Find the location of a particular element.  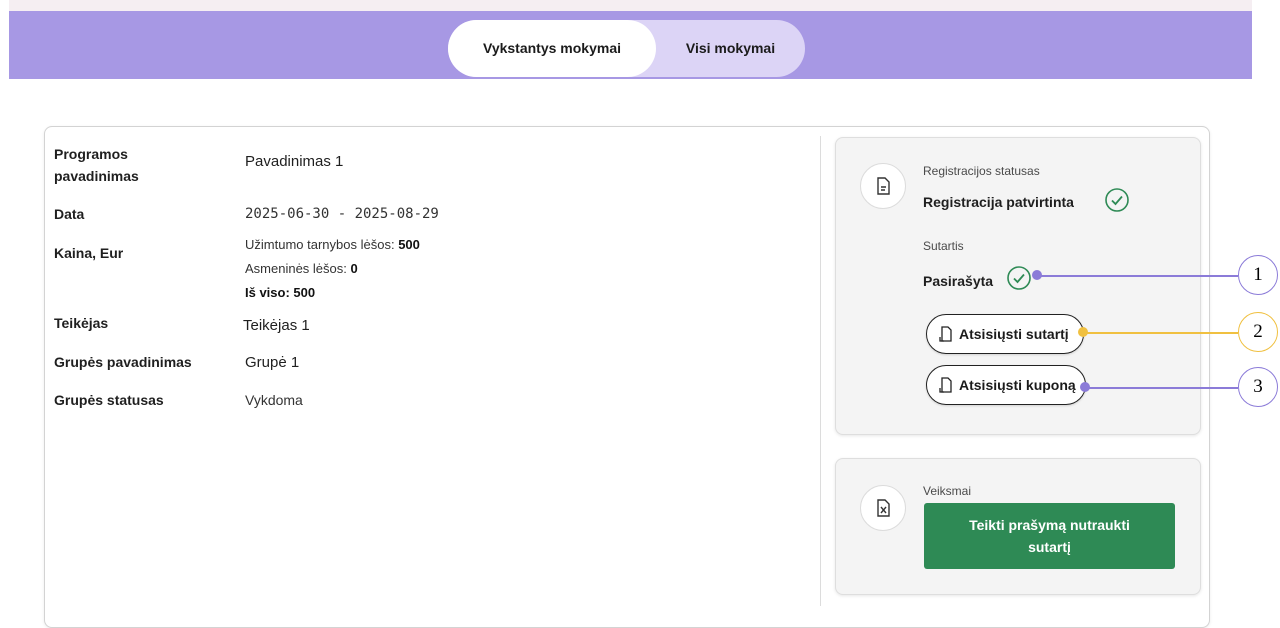

program-name-label: Programos pavadinimas is located at coordinates (96, 165).